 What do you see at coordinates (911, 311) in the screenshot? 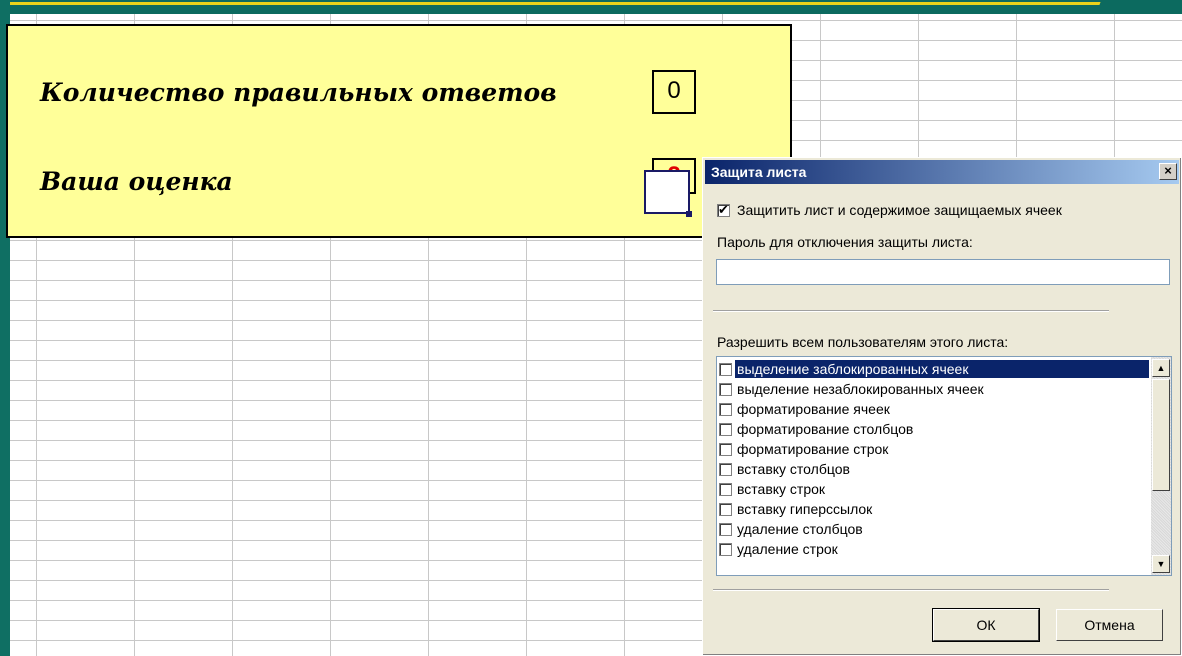
I see `separator-top` at bounding box center [911, 311].